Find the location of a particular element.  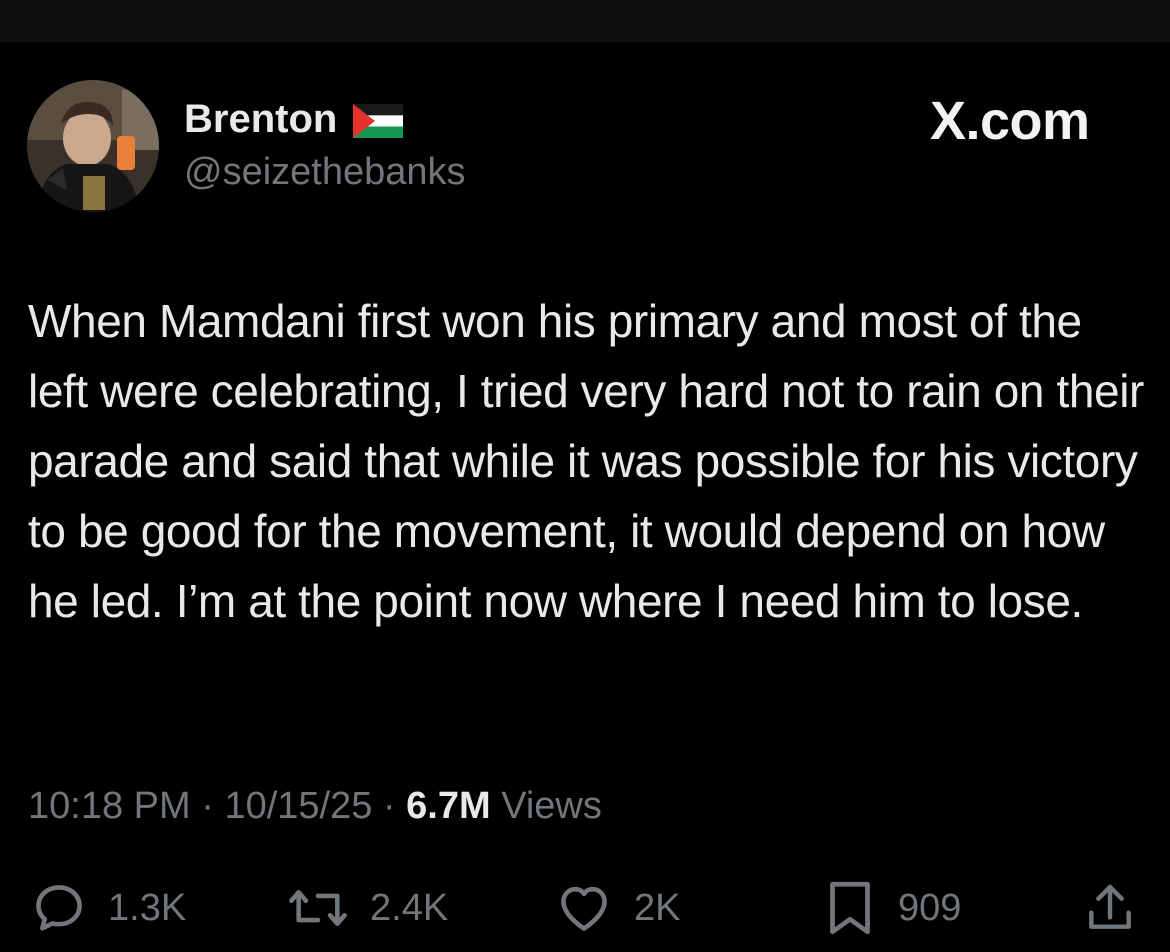

tweet-time: 10:18 PM is located at coordinates (109, 806).